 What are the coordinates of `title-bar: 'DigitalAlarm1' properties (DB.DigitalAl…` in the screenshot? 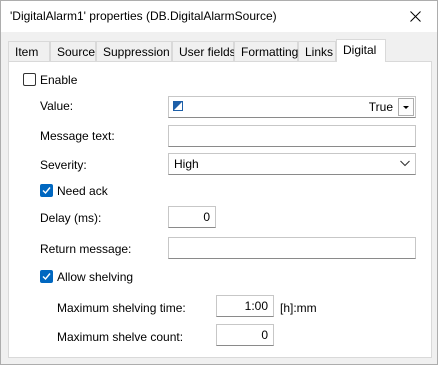 It's located at (219, 16).